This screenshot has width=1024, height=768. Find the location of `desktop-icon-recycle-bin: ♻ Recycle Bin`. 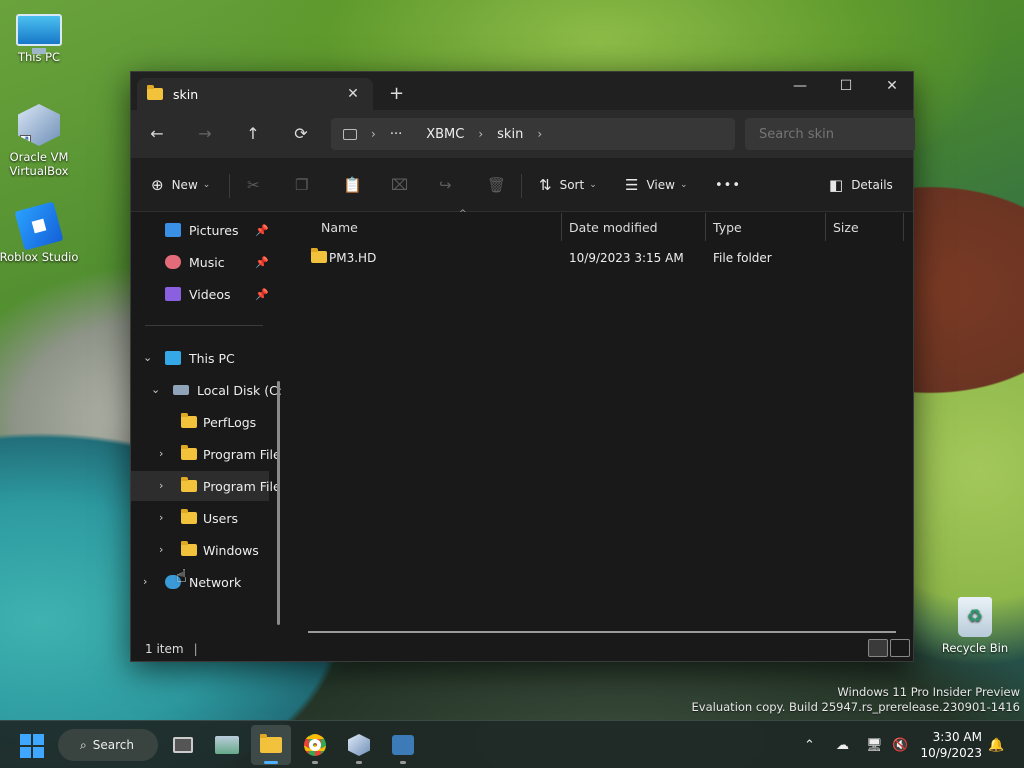

desktop-icon-recycle-bin: ♻ Recycle Bin is located at coordinates (975, 626).